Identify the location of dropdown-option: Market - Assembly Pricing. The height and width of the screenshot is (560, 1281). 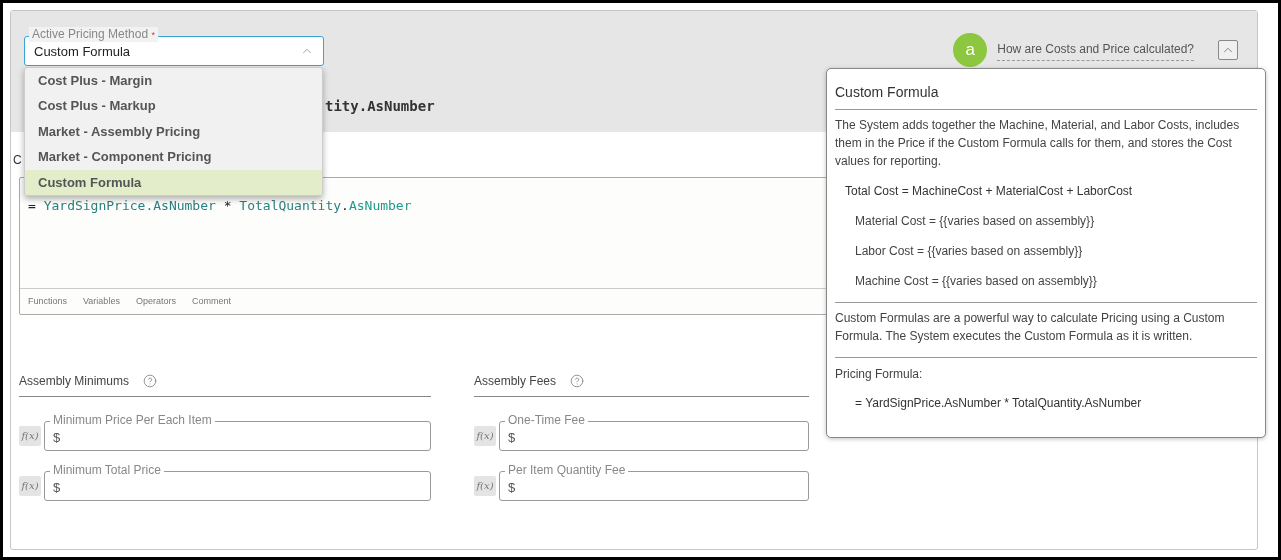
(173, 131).